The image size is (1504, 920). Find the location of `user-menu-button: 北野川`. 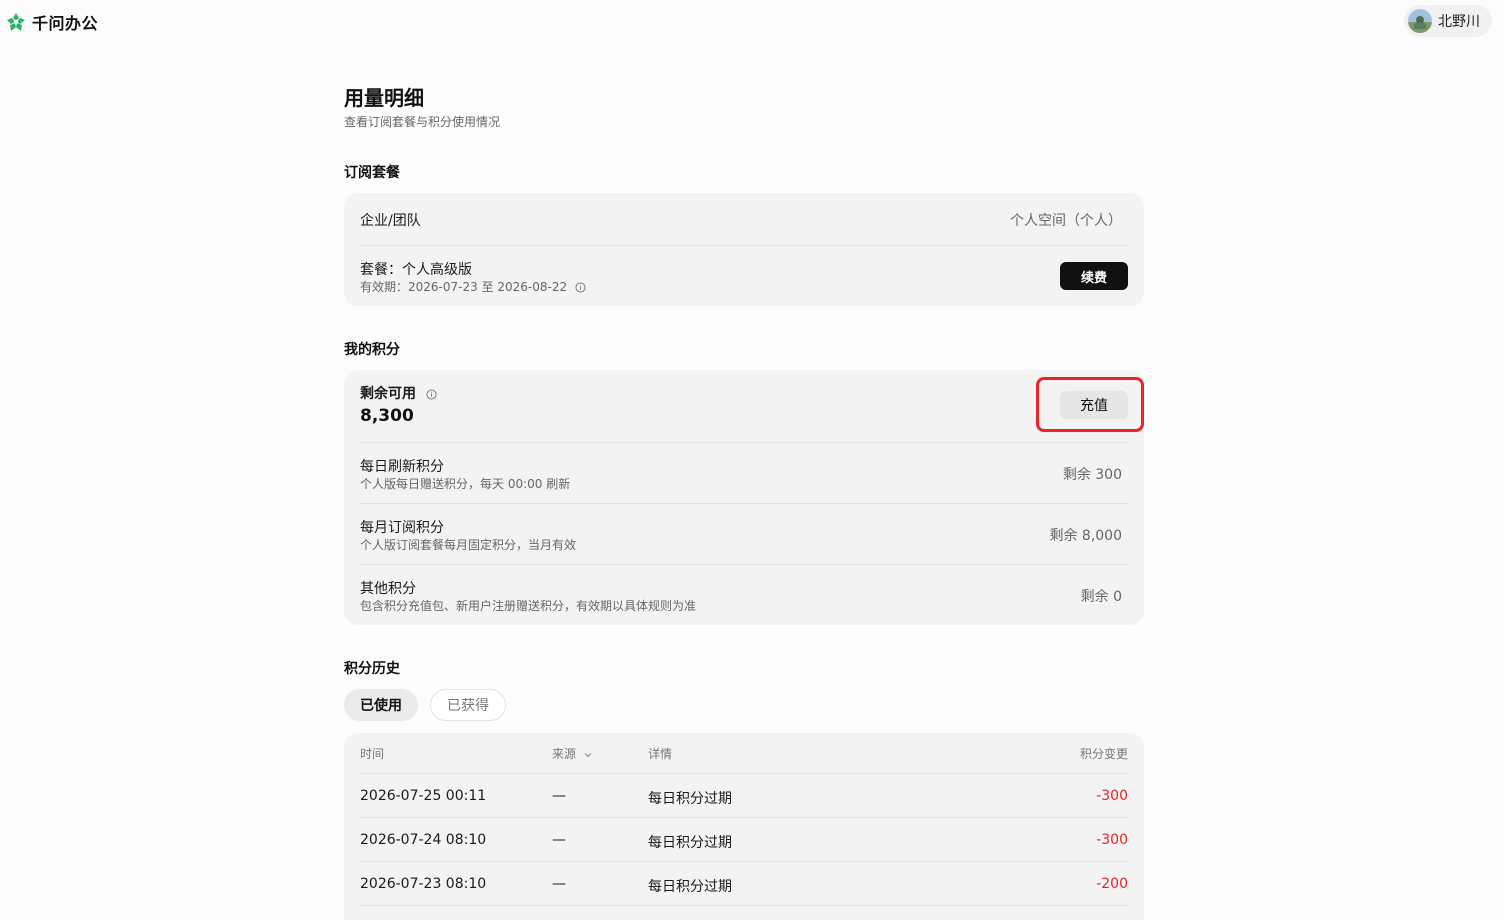

user-menu-button: 北野川 is located at coordinates (1448, 21).